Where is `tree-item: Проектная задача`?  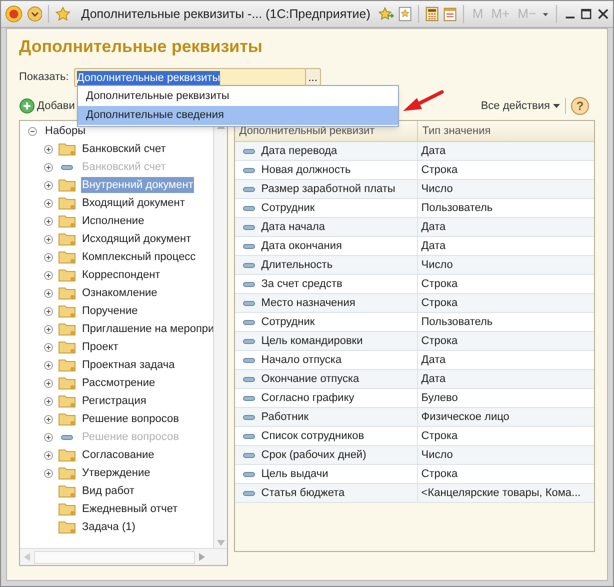 tree-item: Проектная задача is located at coordinates (128, 365).